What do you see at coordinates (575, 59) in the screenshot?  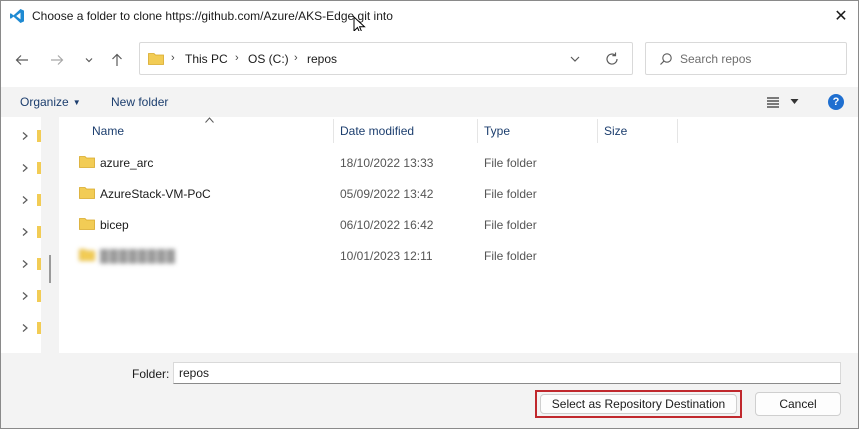 I see `chevron-down-icon` at bounding box center [575, 59].